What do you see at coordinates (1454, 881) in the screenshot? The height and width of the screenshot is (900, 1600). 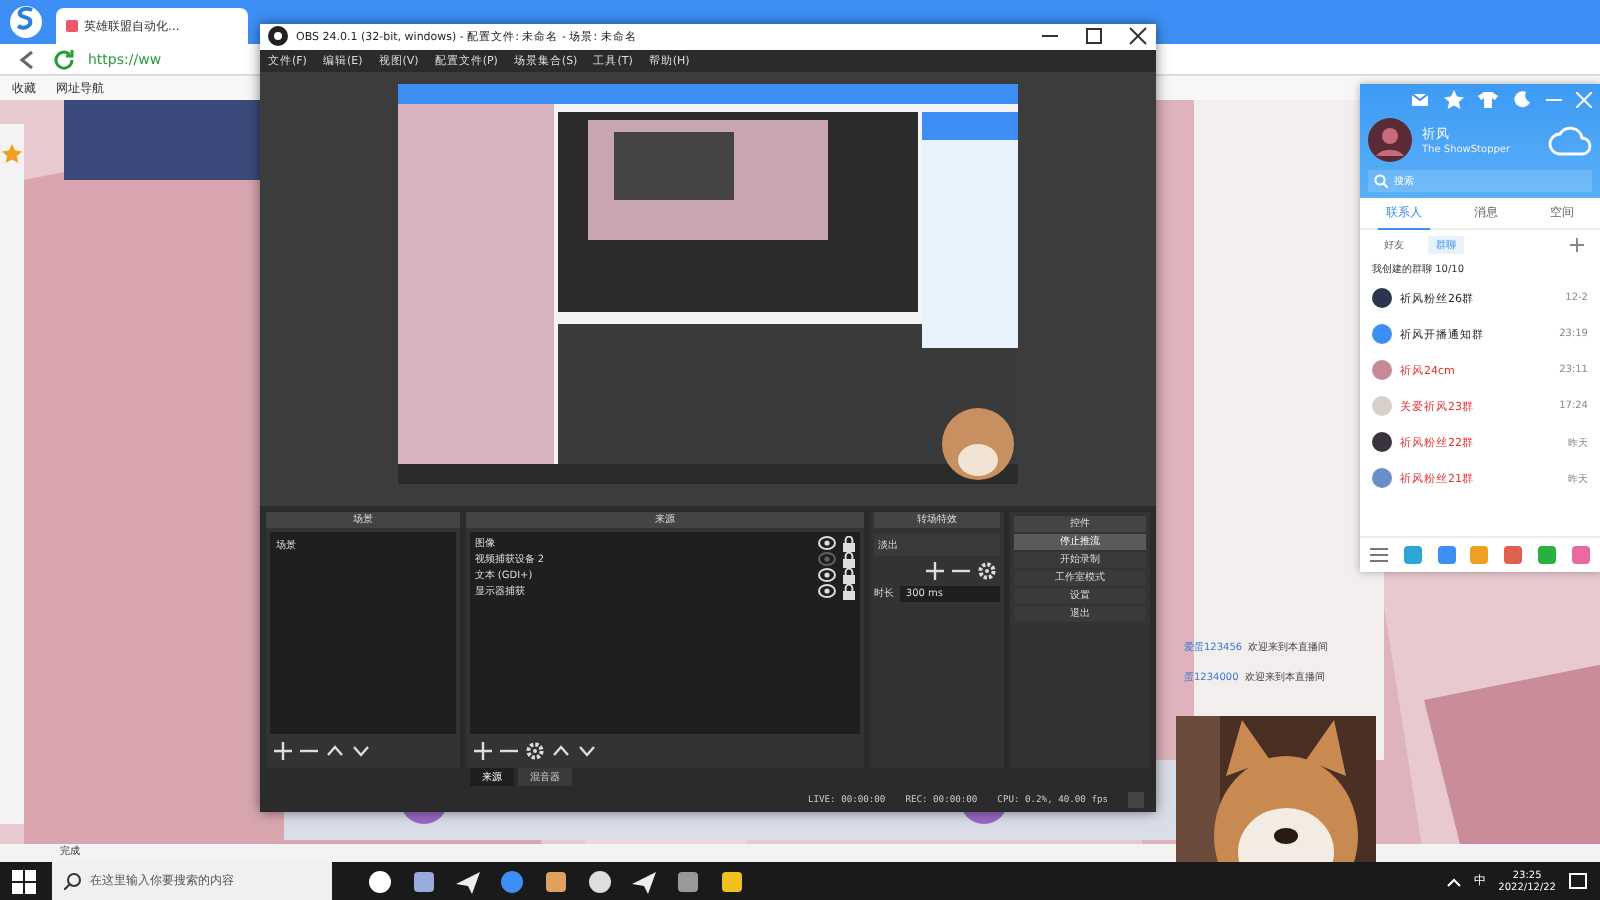 I see `chevron-up-icon` at bounding box center [1454, 881].